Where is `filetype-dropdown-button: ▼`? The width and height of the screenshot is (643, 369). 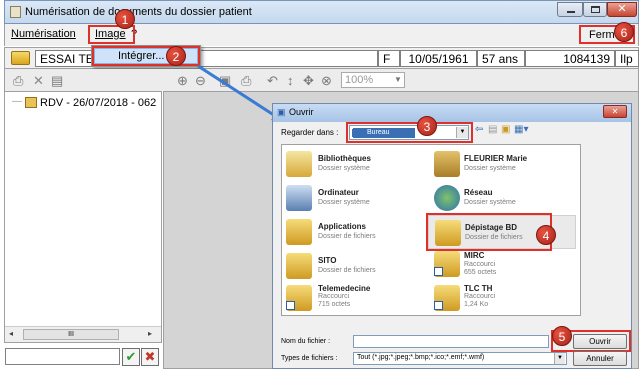
filetype-dropdown-button: ▼ is located at coordinates (559, 358).